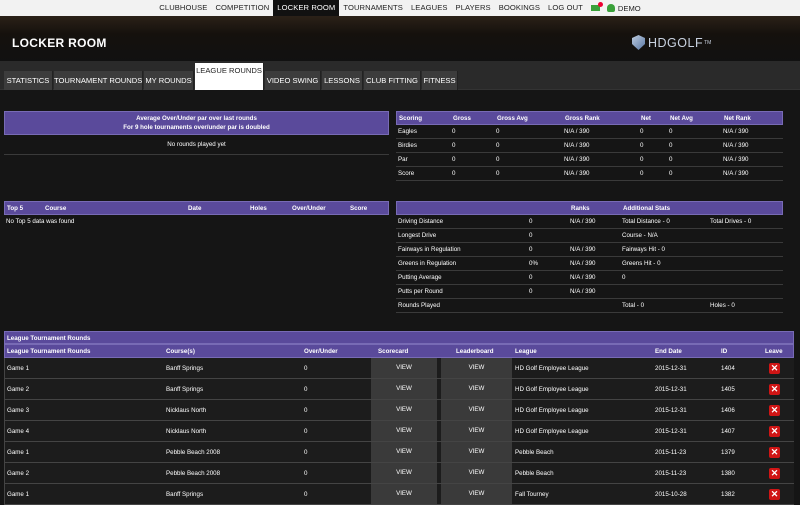 The height and width of the screenshot is (505, 800). I want to click on course-name: Banff Springs, so click(185, 494).